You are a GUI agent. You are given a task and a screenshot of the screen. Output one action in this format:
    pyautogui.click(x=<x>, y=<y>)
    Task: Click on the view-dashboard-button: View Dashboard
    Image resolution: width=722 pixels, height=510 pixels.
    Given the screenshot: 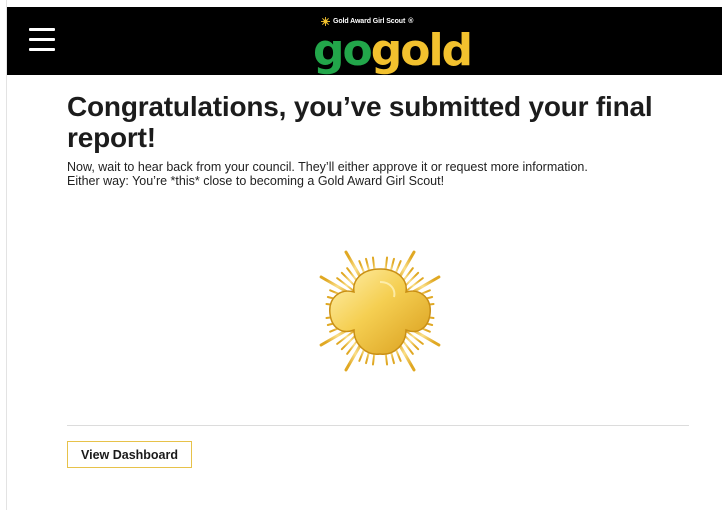 What is the action you would take?
    pyautogui.click(x=129, y=454)
    